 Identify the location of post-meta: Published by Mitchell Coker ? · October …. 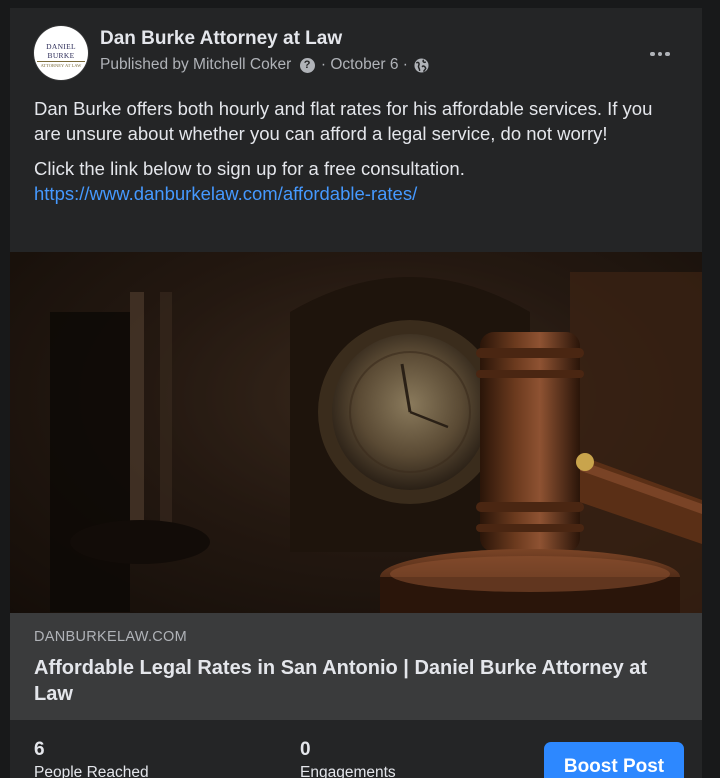
(264, 65).